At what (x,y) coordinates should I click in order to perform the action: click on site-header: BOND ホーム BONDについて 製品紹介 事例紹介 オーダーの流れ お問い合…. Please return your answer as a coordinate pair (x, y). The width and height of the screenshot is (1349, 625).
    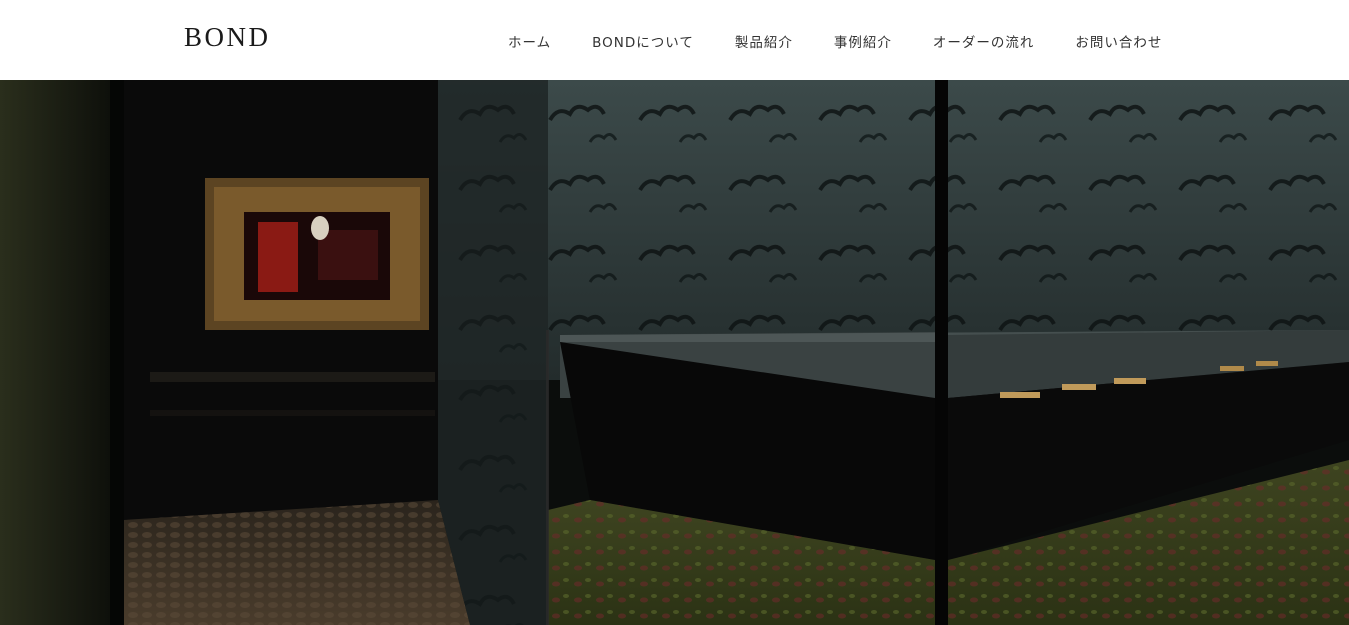
    Looking at the image, I should click on (674, 40).